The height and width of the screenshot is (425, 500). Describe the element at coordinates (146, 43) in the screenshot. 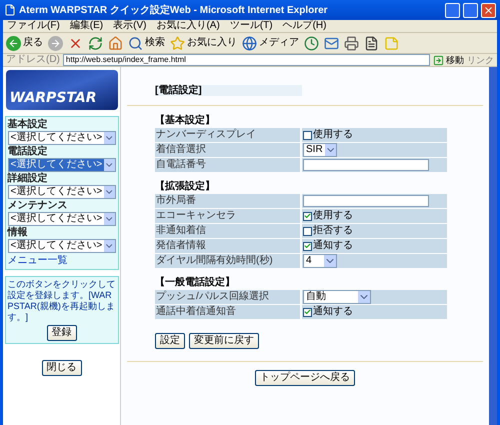

I see `toolbar-button: 検索` at that location.